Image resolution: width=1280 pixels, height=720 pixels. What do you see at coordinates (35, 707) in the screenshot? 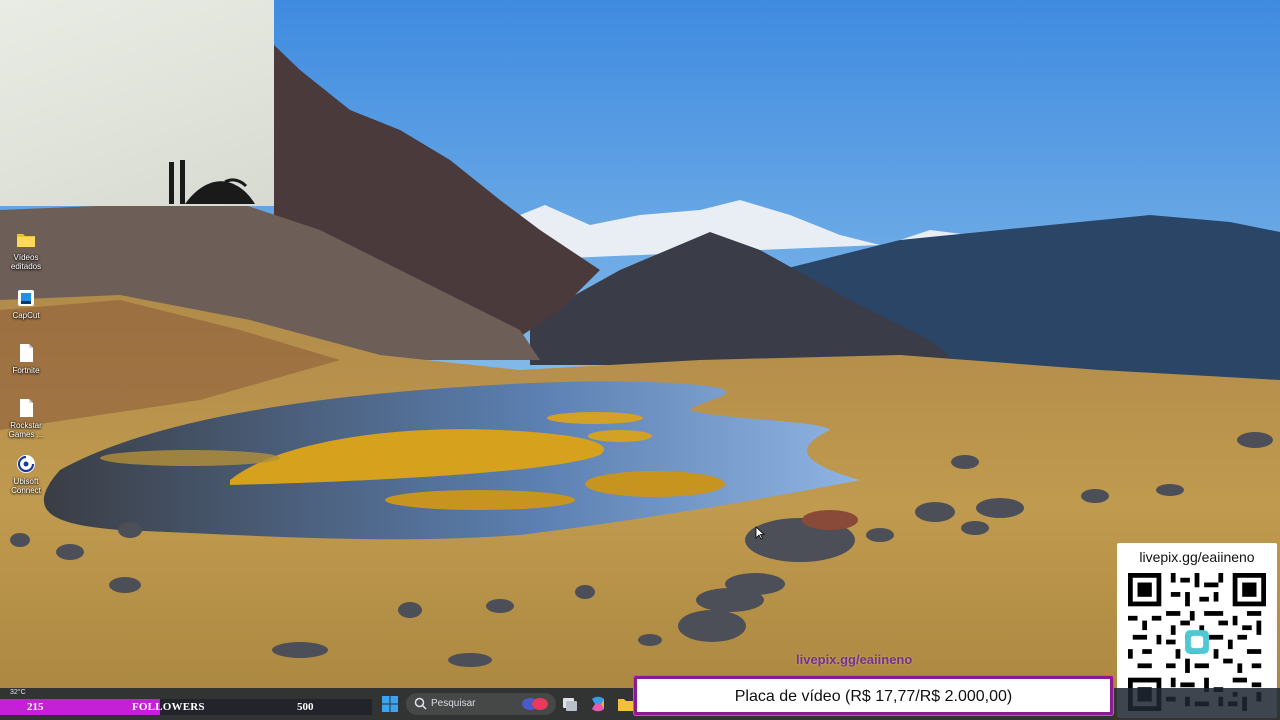
I see `followers-current: 215` at bounding box center [35, 707].